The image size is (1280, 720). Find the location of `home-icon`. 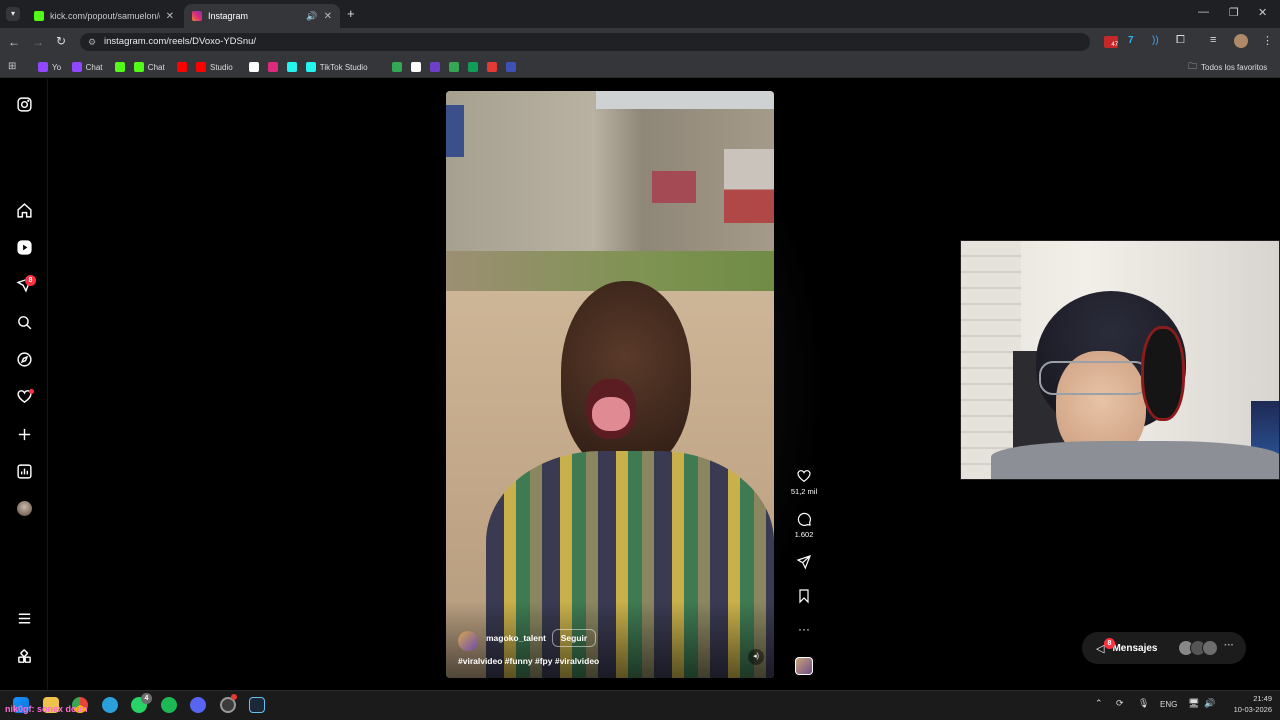

home-icon is located at coordinates (24, 210).